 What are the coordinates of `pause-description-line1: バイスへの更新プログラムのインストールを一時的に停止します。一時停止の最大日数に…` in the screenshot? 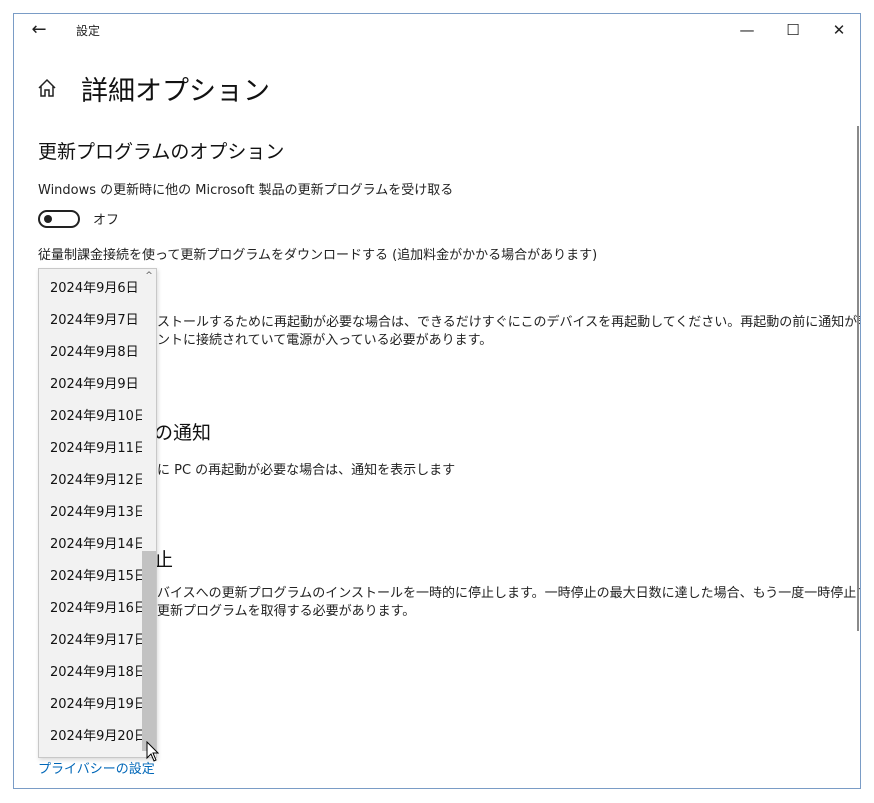 It's located at (509, 593).